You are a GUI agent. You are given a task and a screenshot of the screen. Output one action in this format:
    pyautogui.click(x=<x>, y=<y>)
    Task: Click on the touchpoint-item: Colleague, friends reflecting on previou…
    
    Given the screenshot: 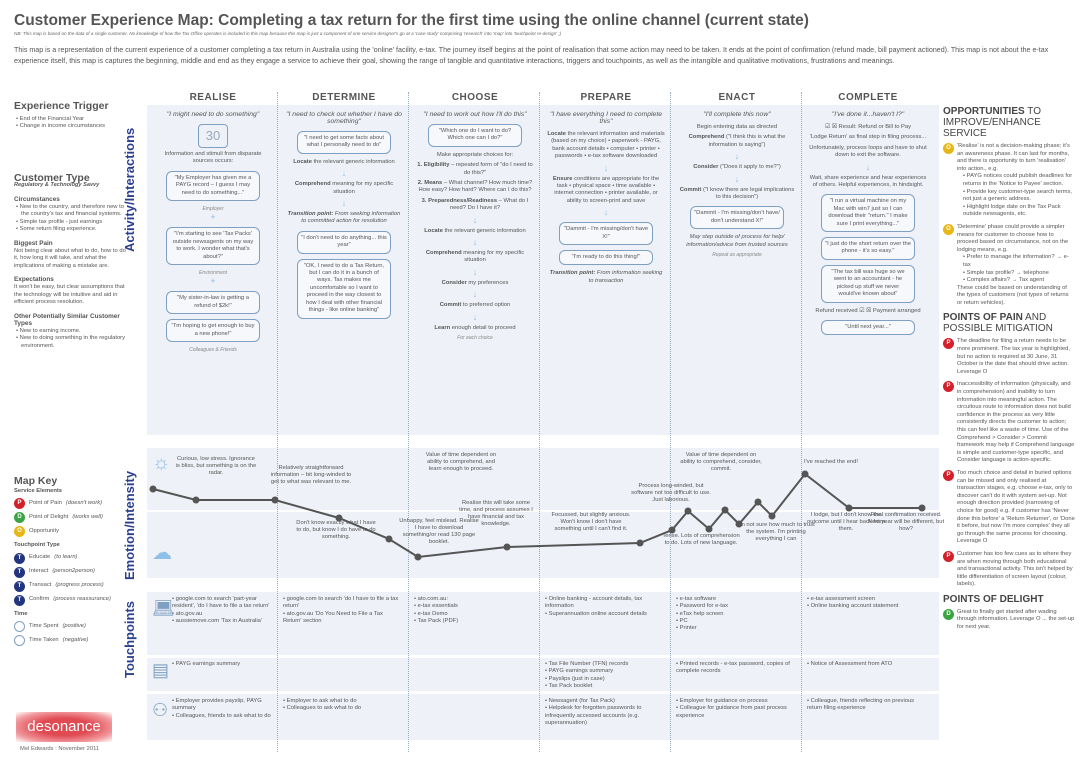 What is the action you would take?
    pyautogui.click(x=866, y=705)
    